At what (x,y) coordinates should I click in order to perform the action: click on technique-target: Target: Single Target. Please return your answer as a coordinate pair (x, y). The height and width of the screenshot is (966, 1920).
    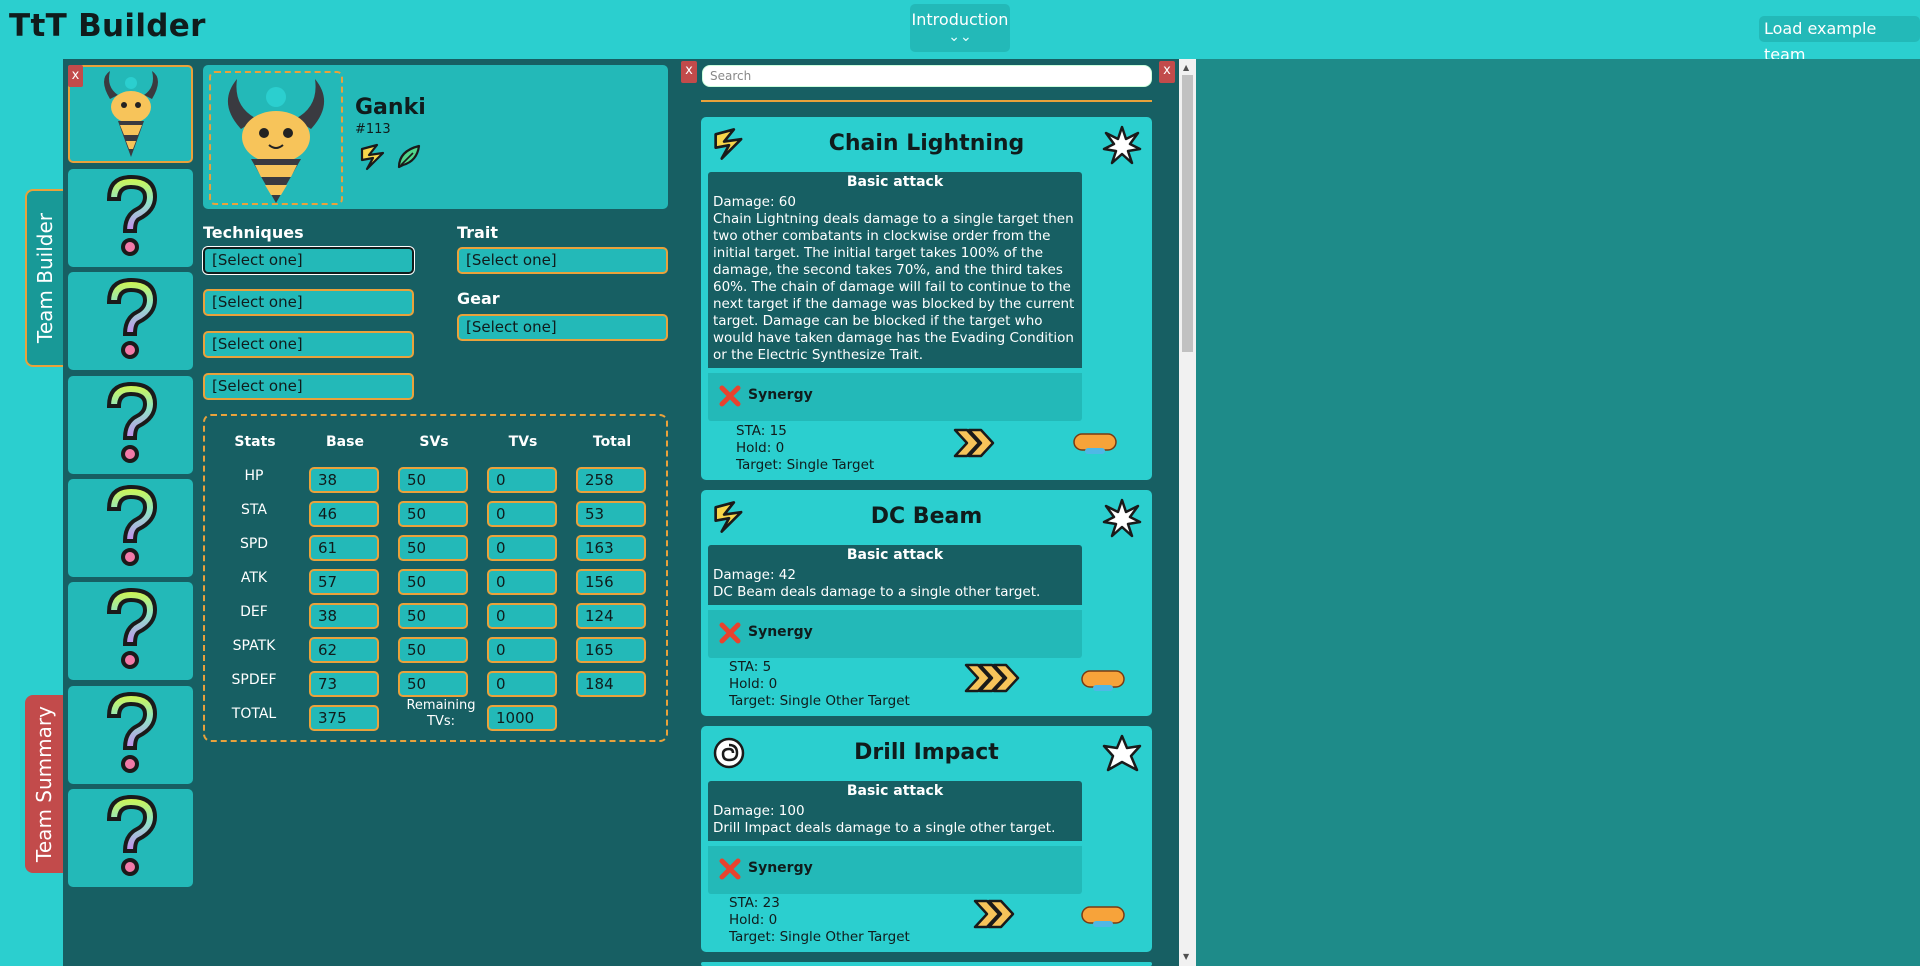
    Looking at the image, I should click on (805, 465).